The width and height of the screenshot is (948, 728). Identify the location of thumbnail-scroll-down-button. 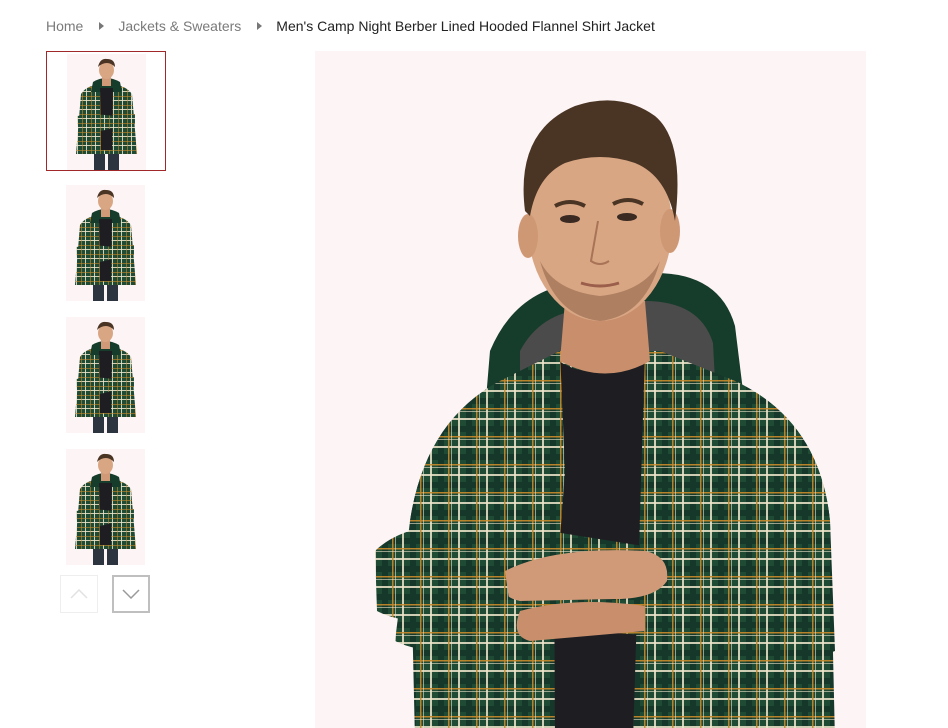
(131, 594).